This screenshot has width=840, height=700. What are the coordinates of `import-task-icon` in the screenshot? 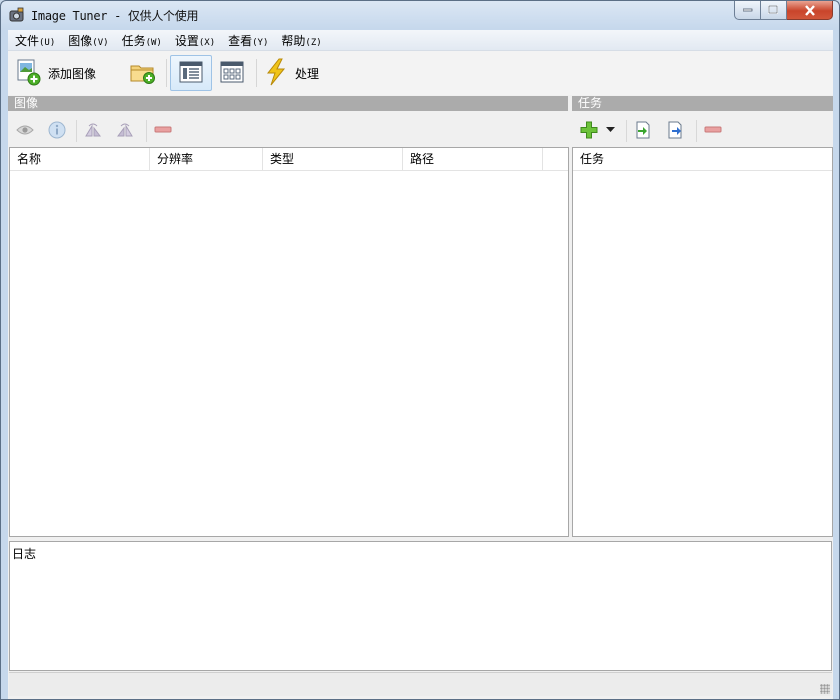 It's located at (643, 130).